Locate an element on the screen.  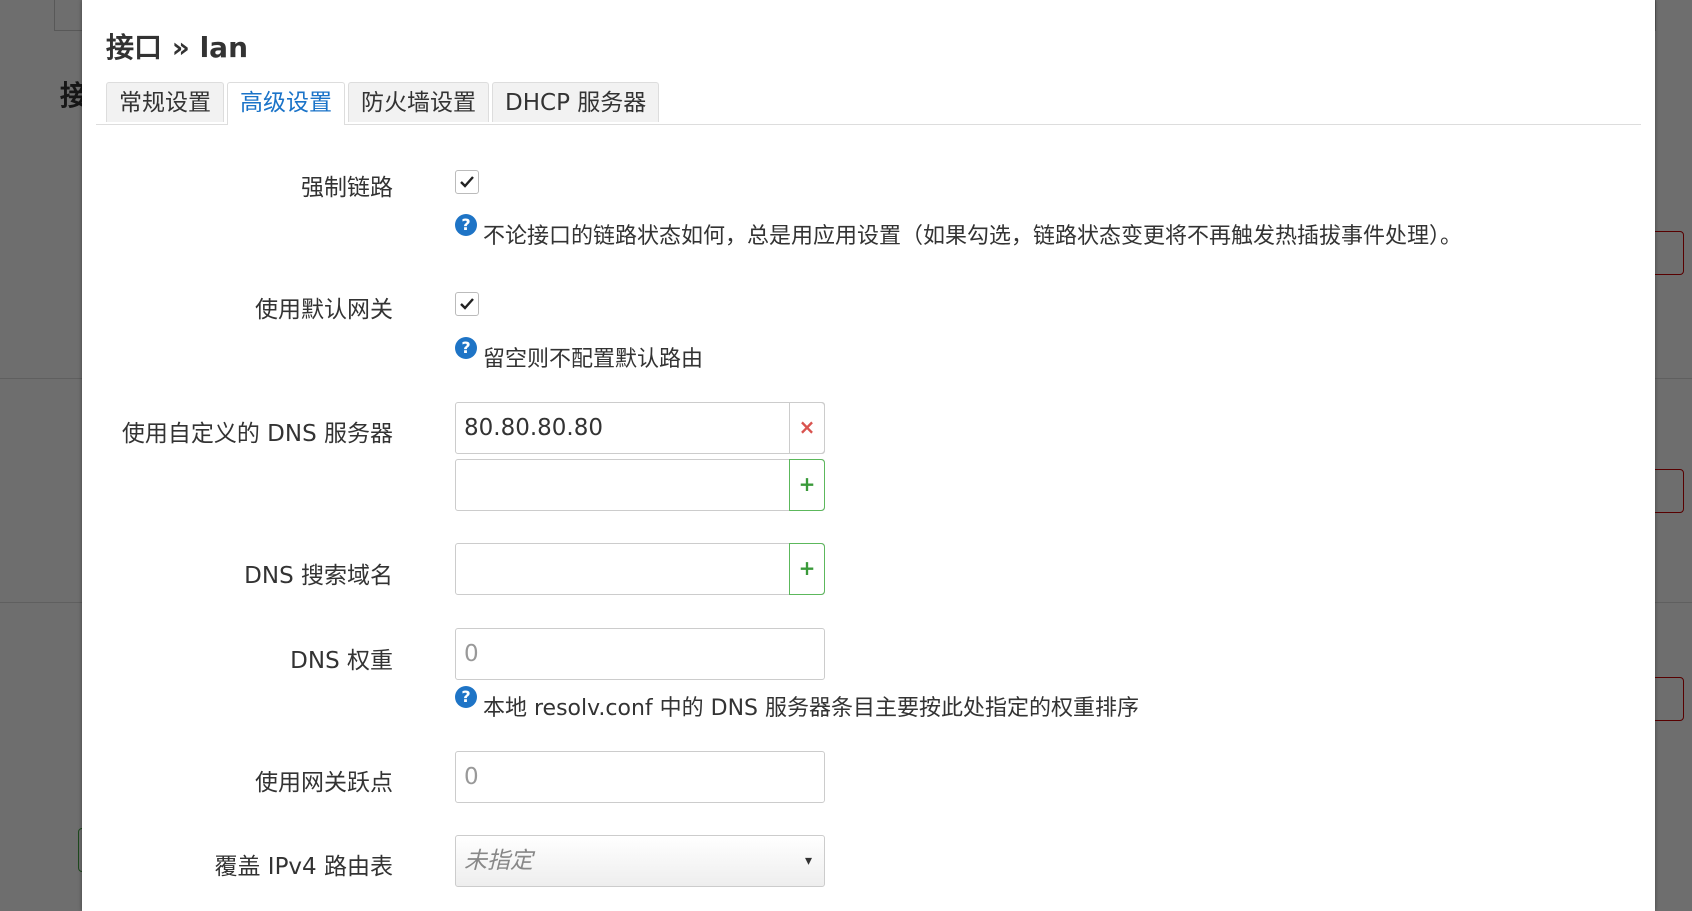
remove-dns-button: × is located at coordinates (807, 428).